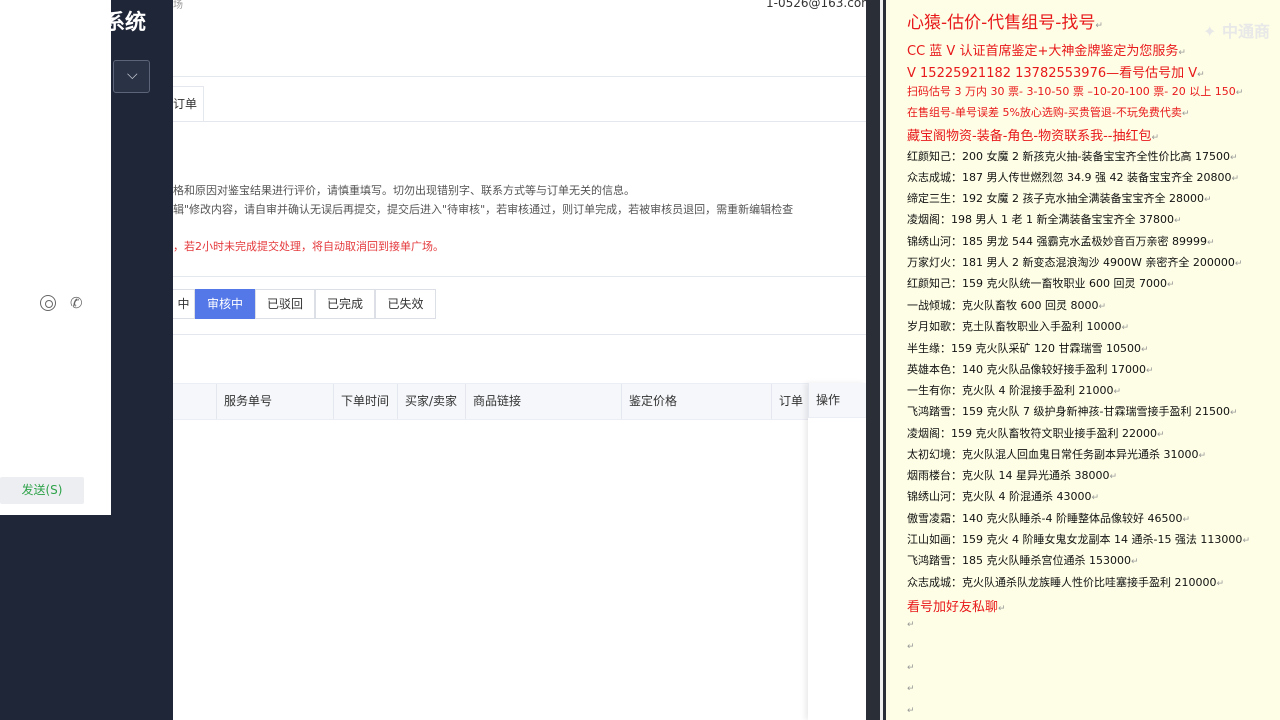  I want to click on user-email: 1-0526@163.com, so click(819, 5).